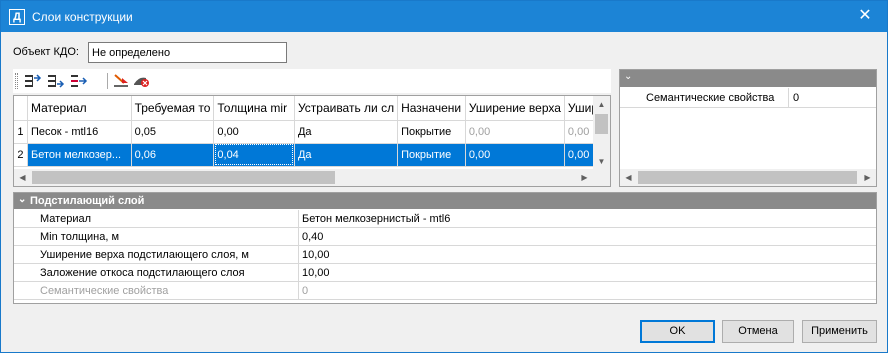 The width and height of the screenshot is (888, 353). Describe the element at coordinates (79, 132) in the screenshot. I see `table-cell: Песок - mtl16` at that location.